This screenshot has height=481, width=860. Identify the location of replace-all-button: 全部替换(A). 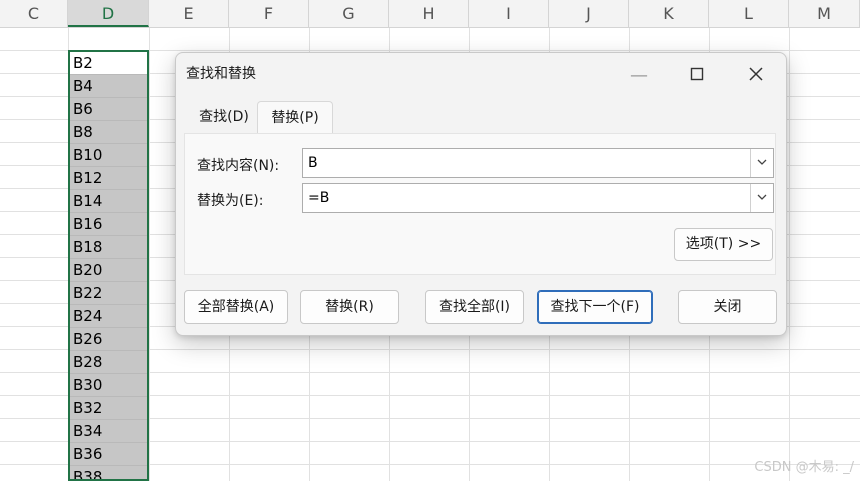
(236, 307).